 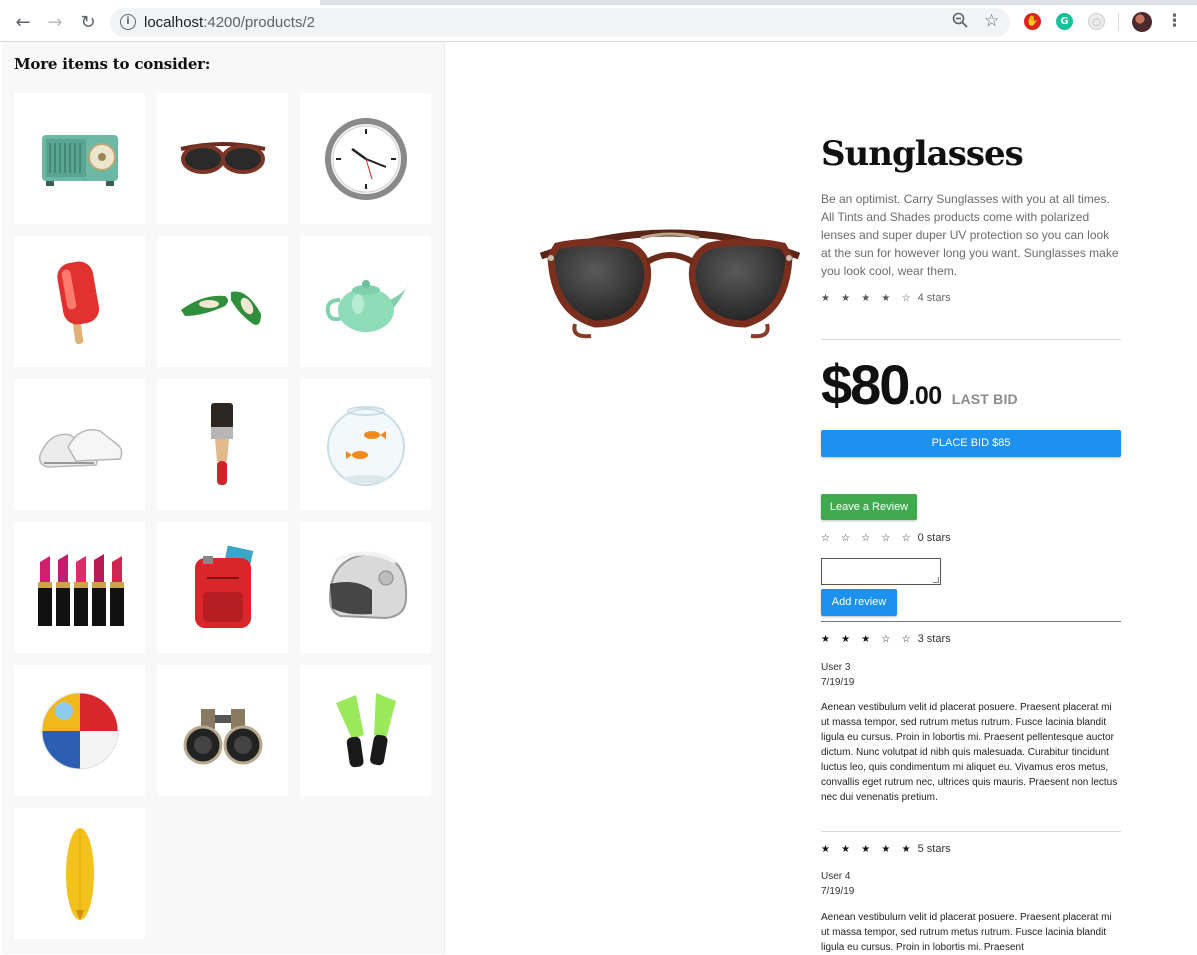 I want to click on price-cents: .00, so click(x=925, y=396).